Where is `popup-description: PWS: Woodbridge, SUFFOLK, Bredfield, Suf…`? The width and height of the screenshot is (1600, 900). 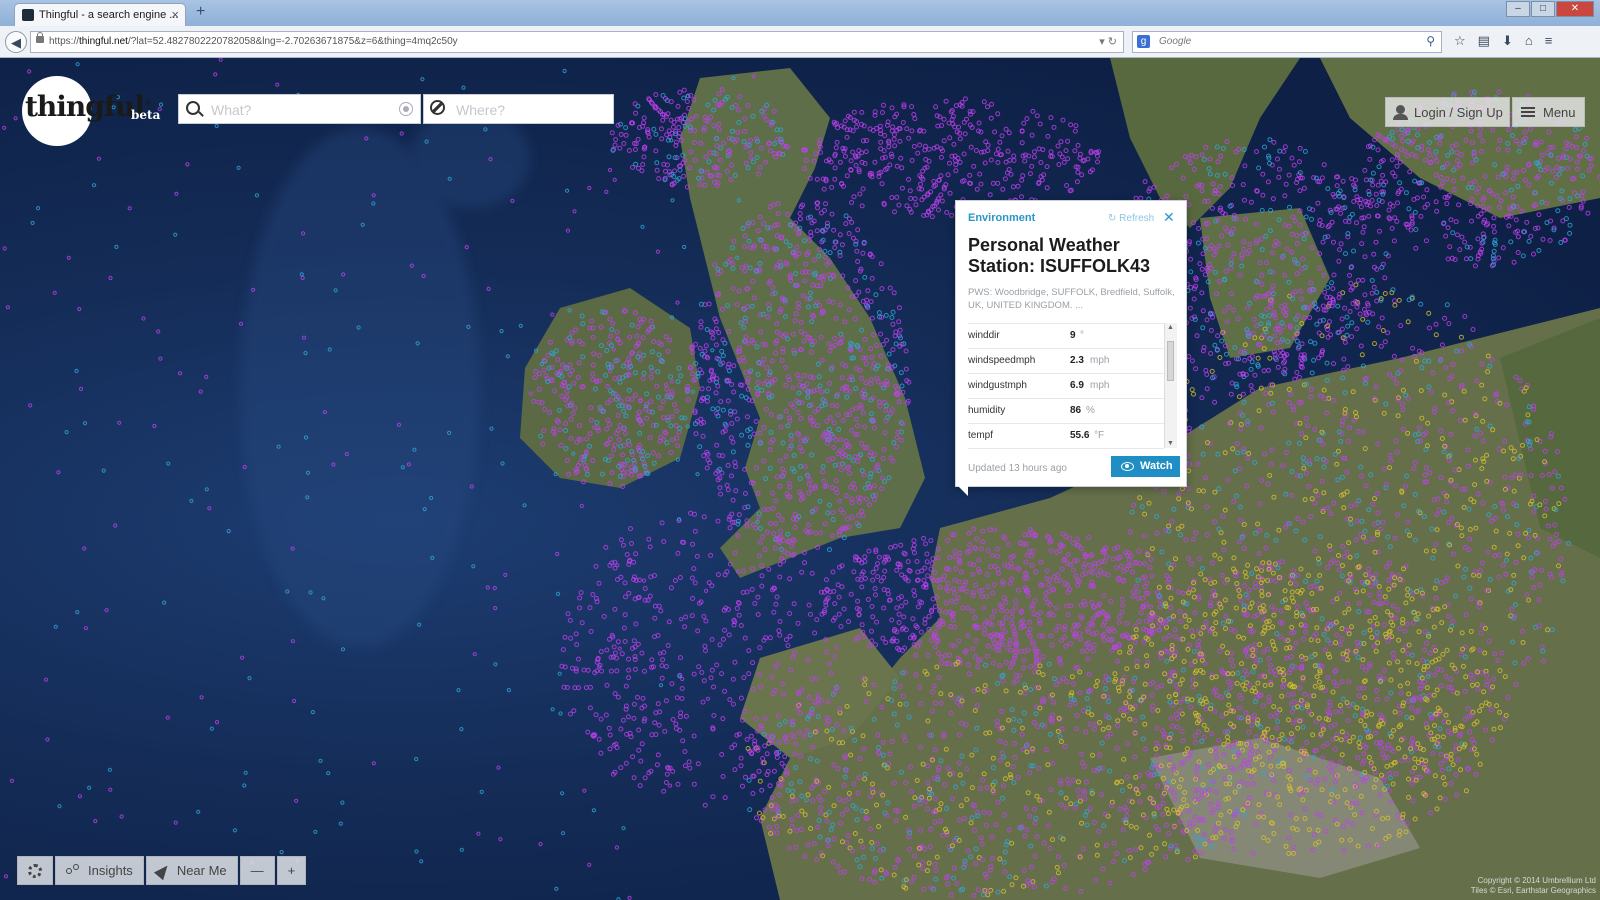
popup-description: PWS: Woodbridge, SUFFOLK, Bredfield, Suf… is located at coordinates (1071, 299).